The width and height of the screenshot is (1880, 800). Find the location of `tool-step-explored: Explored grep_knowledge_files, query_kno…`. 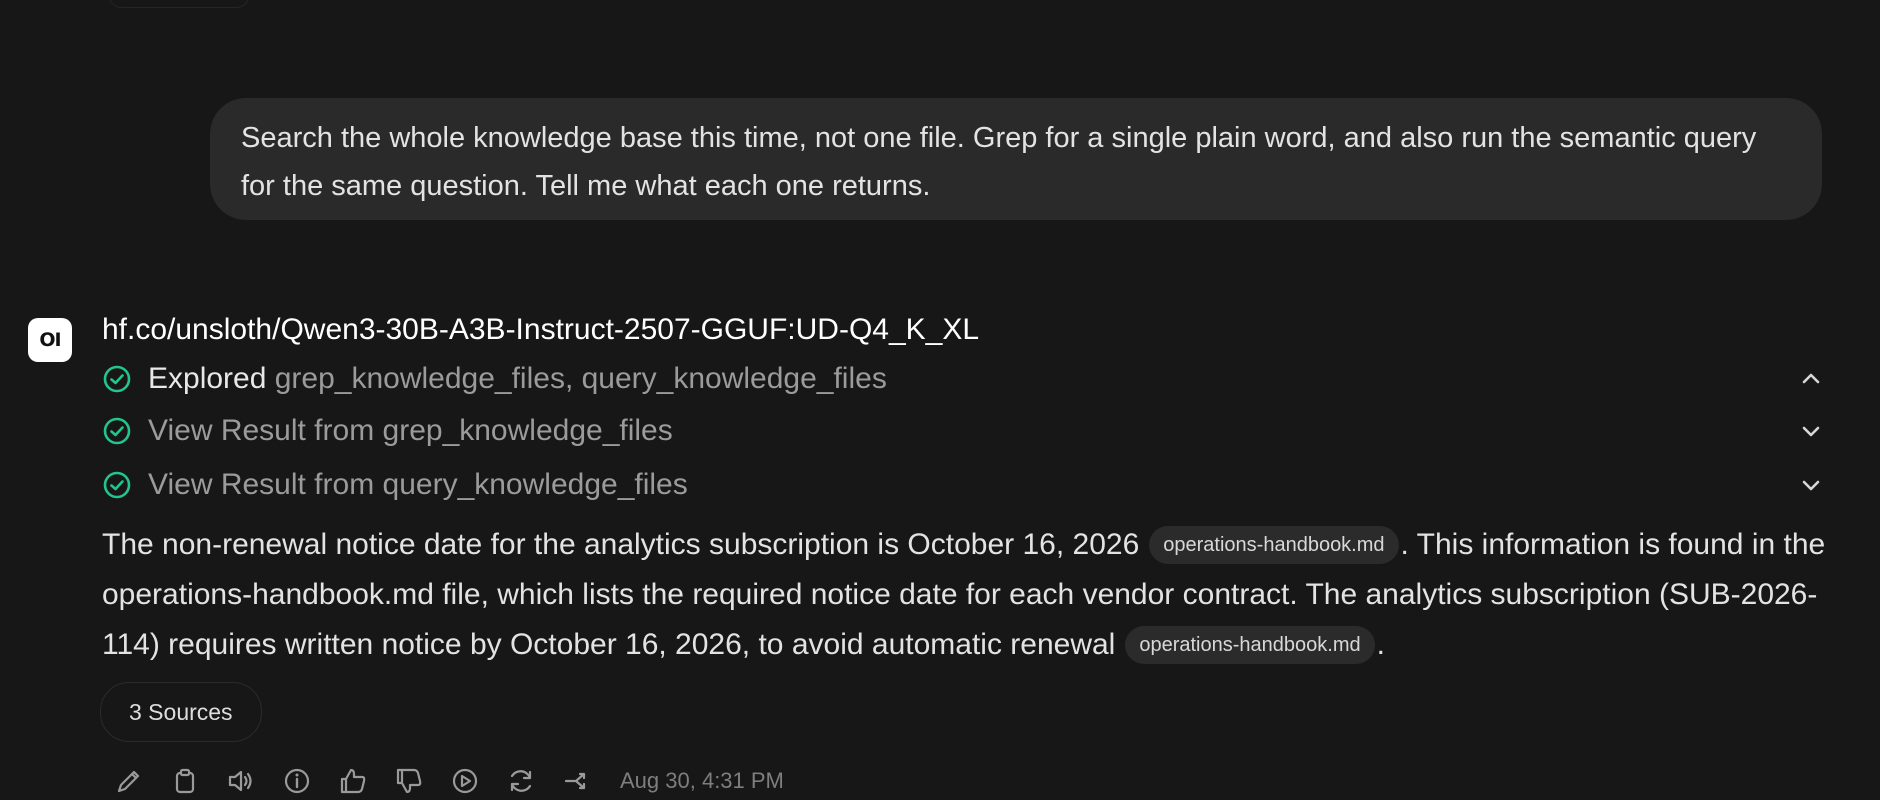

tool-step-explored: Explored grep_knowledge_files, query_kno… is located at coordinates (963, 379).